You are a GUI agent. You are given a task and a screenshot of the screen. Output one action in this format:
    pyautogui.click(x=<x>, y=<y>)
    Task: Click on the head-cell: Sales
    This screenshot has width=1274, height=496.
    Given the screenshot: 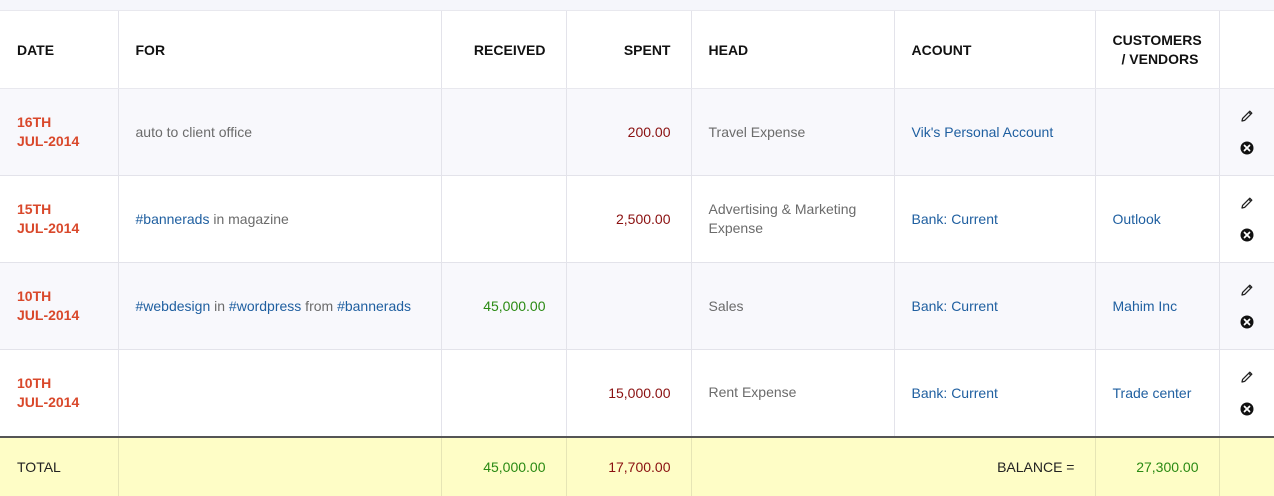 What is the action you would take?
    pyautogui.click(x=793, y=306)
    